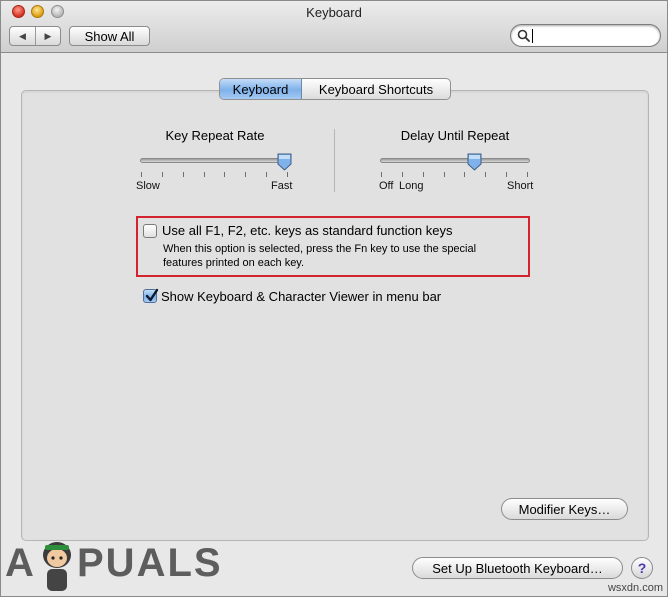 This screenshot has height=597, width=668. I want to click on key-repeat-slow-label: Slow, so click(148, 186).